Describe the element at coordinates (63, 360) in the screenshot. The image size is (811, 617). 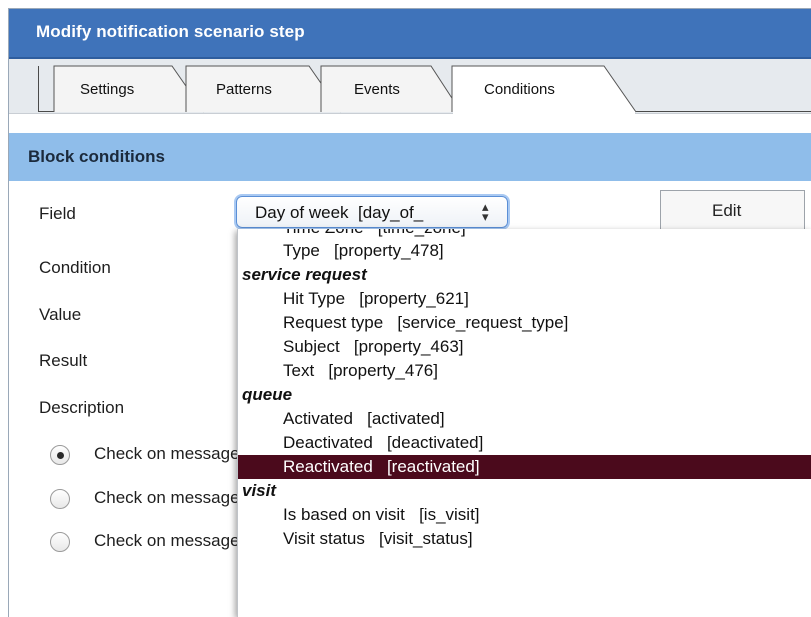
I see `result-label: Result` at that location.